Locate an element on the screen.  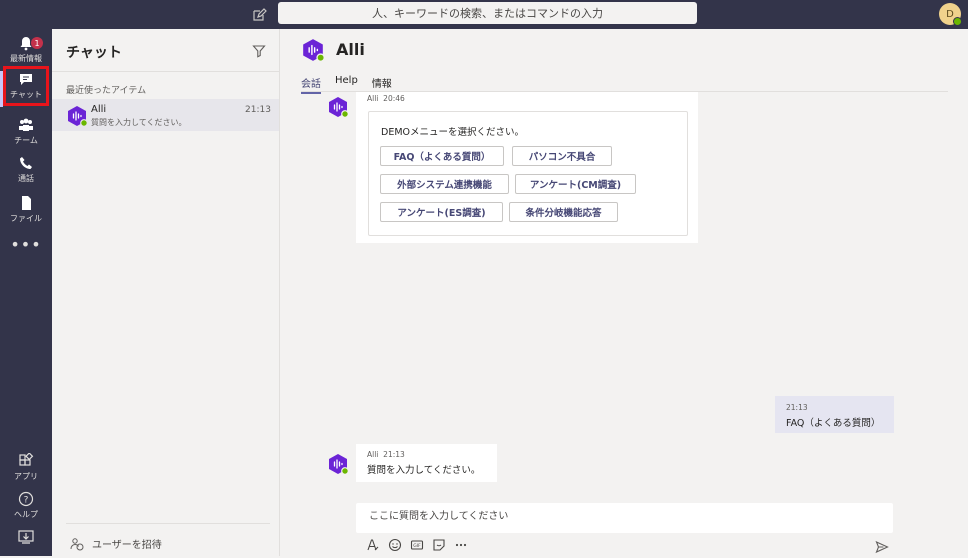
chat-item-preview: 質問を入力してください。 is located at coordinates (139, 122).